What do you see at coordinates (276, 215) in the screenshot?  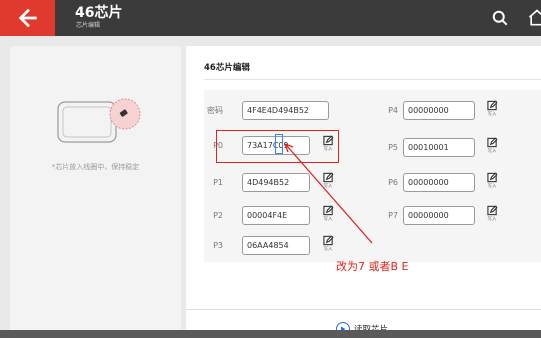 I see `p2-field: 00004F4E` at bounding box center [276, 215].